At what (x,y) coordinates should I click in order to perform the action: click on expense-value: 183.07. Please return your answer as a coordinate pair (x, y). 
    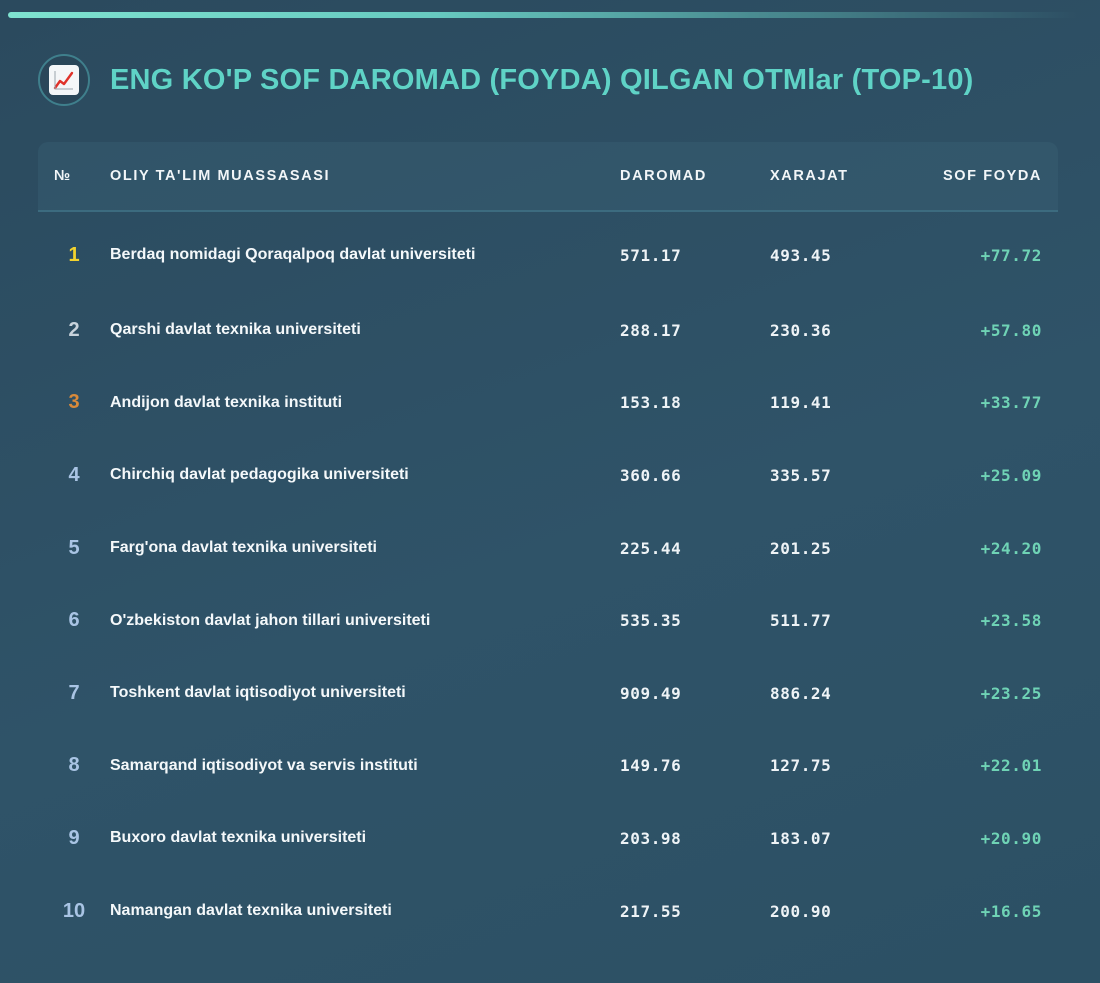
    Looking at the image, I should click on (801, 838).